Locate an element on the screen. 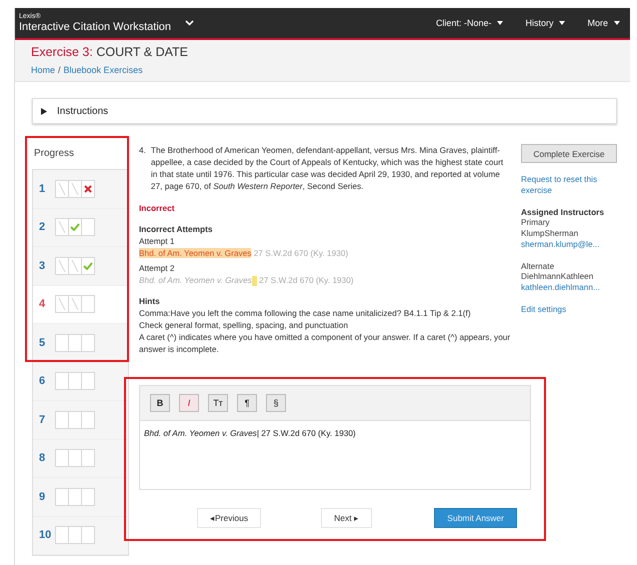 The height and width of the screenshot is (565, 637). complete-exercise-button: Complete Exercise is located at coordinates (569, 153).